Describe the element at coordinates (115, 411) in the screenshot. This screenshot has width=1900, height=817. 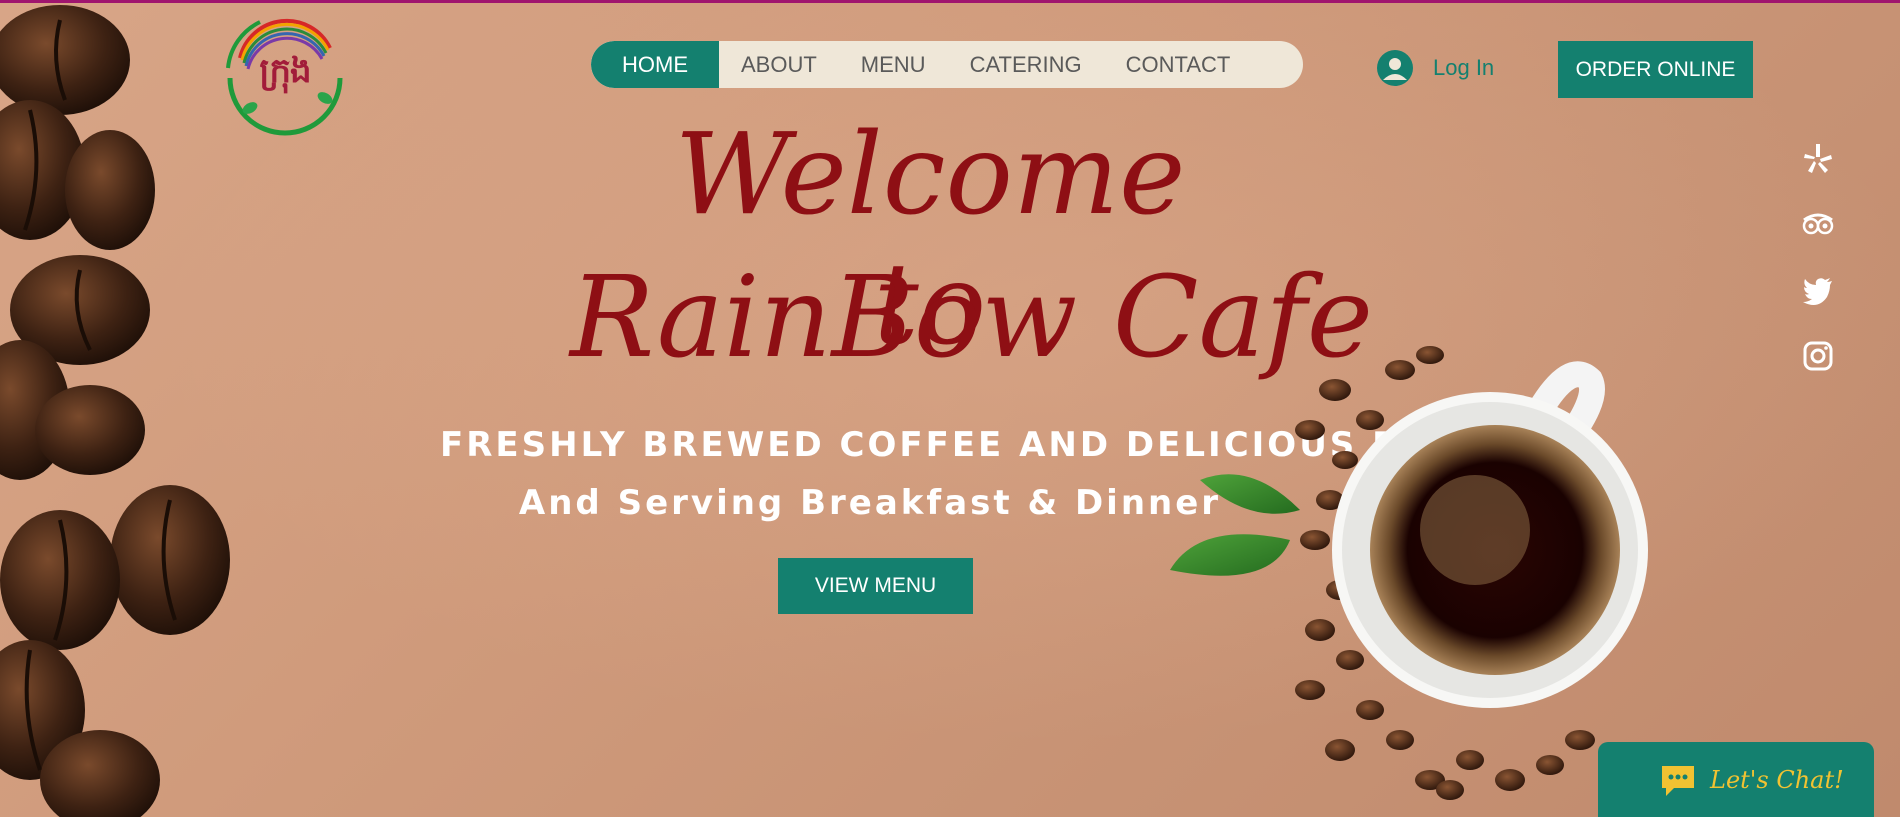
I see `coffee-beans-image` at that location.